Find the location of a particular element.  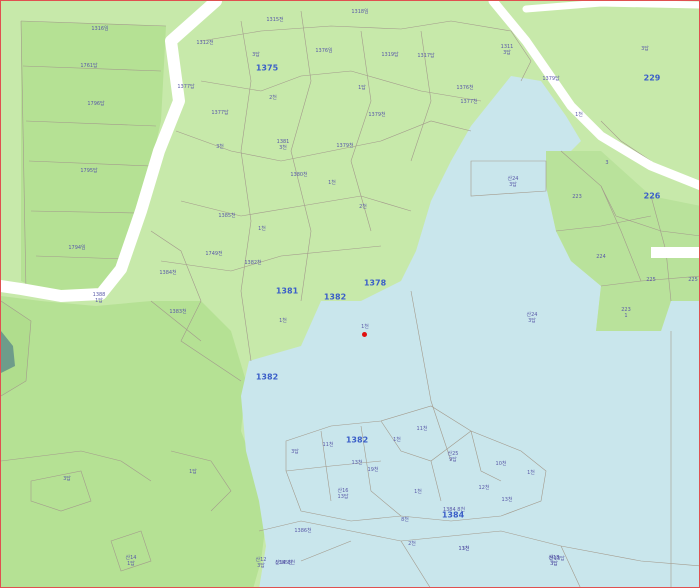

lot-label: 1316임 is located at coordinates (100, 29).